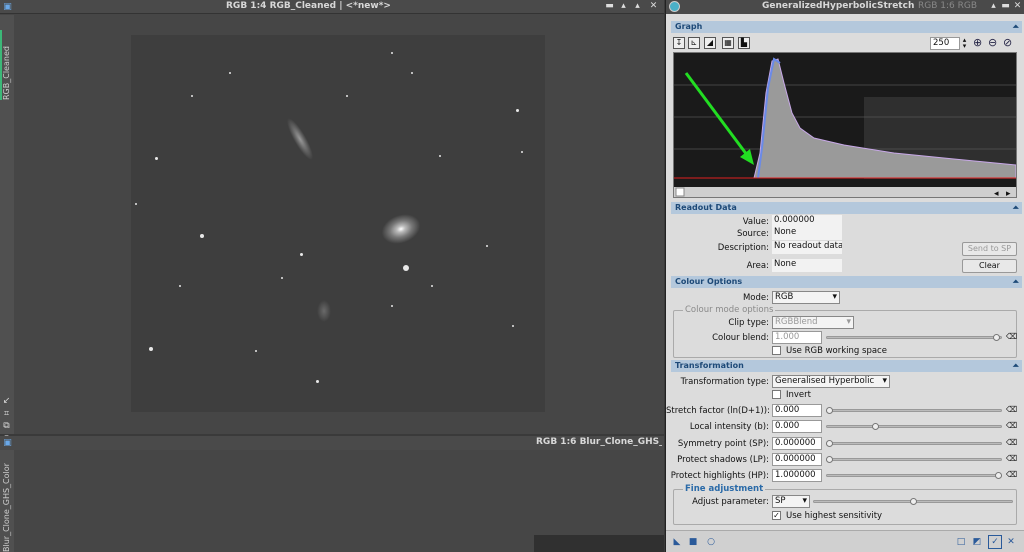 This screenshot has height=552, width=1024. What do you see at coordinates (6, 401) in the screenshot?
I see `resize-icon: ↙` at bounding box center [6, 401].